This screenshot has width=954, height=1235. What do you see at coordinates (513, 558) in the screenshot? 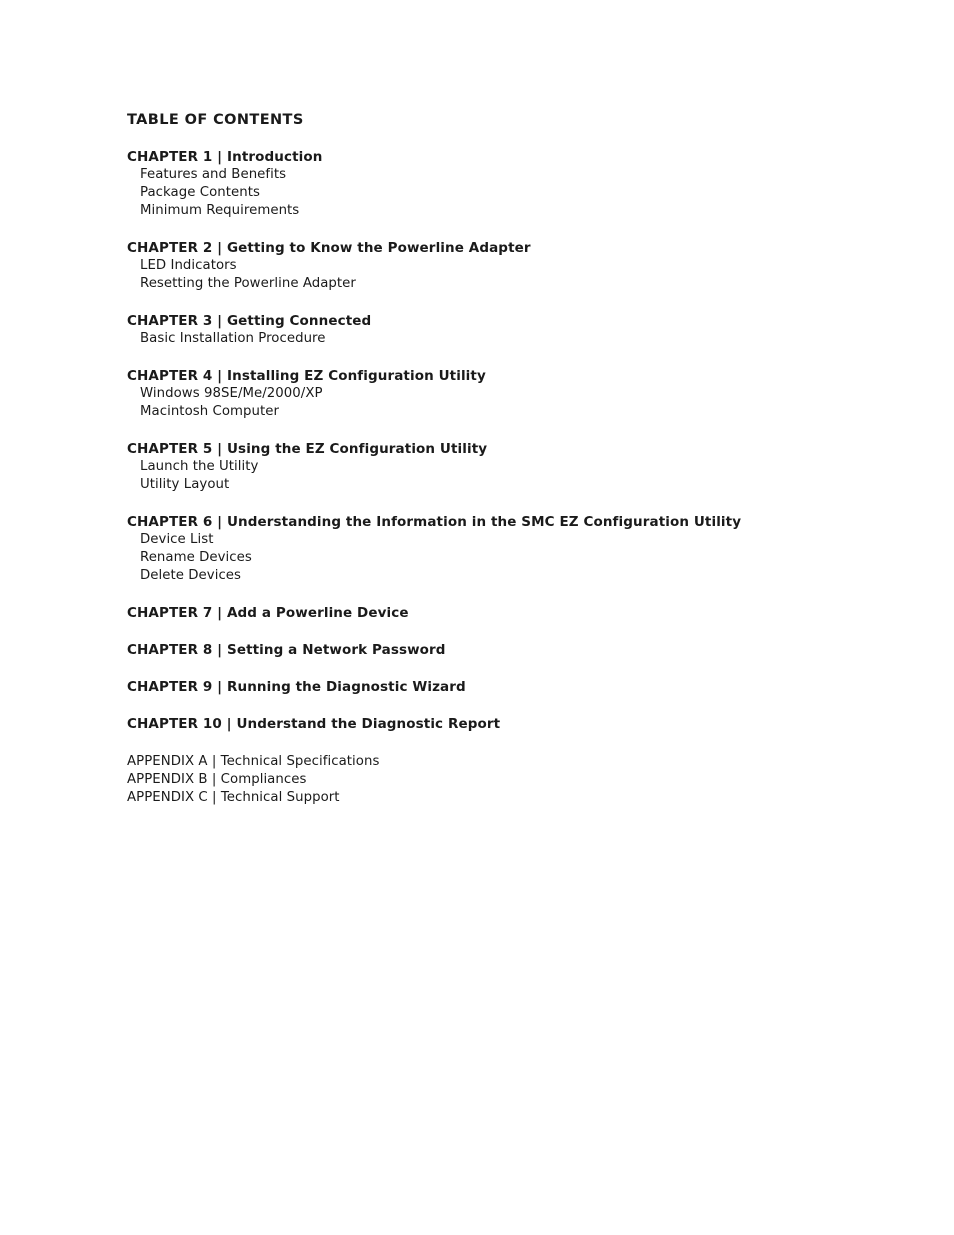
I see `chapter-subitem: Rename Devices` at bounding box center [513, 558].